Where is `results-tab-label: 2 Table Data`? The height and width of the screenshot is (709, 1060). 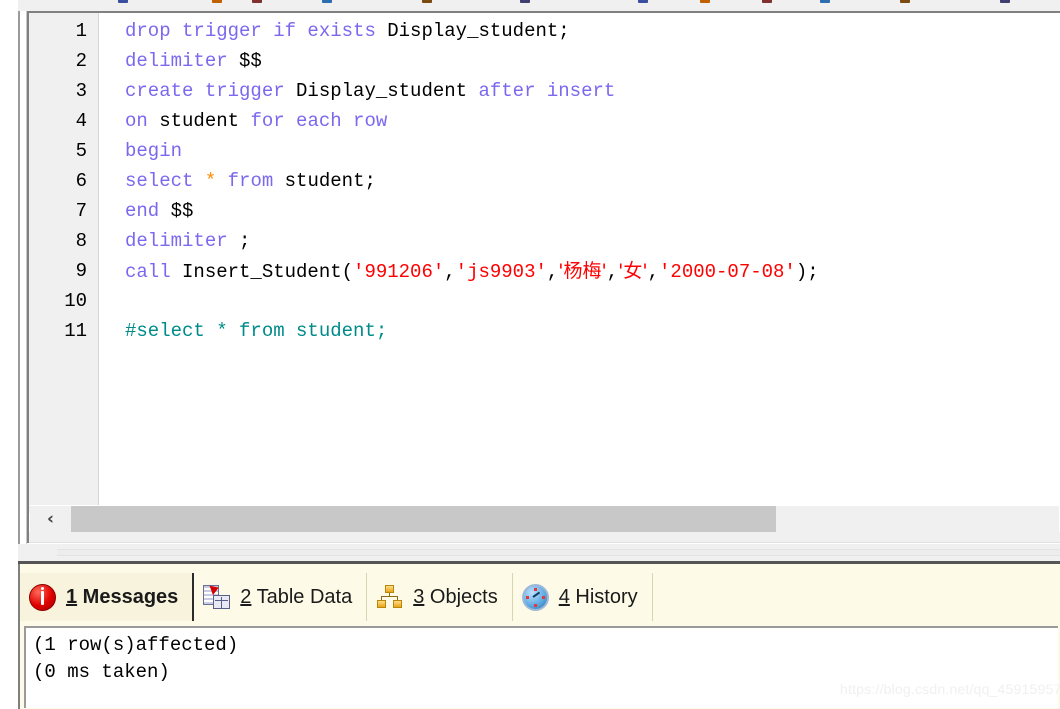
results-tab-label: 2 Table Data is located at coordinates (296, 597).